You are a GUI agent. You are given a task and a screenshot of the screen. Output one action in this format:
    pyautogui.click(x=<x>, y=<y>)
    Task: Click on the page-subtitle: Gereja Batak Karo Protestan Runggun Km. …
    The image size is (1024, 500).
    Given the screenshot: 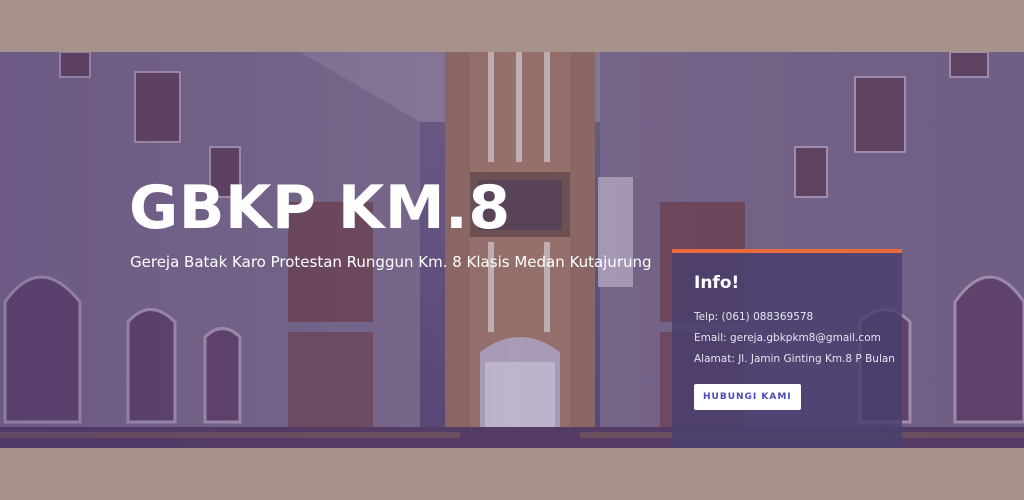 What is the action you would take?
    pyautogui.click(x=391, y=262)
    